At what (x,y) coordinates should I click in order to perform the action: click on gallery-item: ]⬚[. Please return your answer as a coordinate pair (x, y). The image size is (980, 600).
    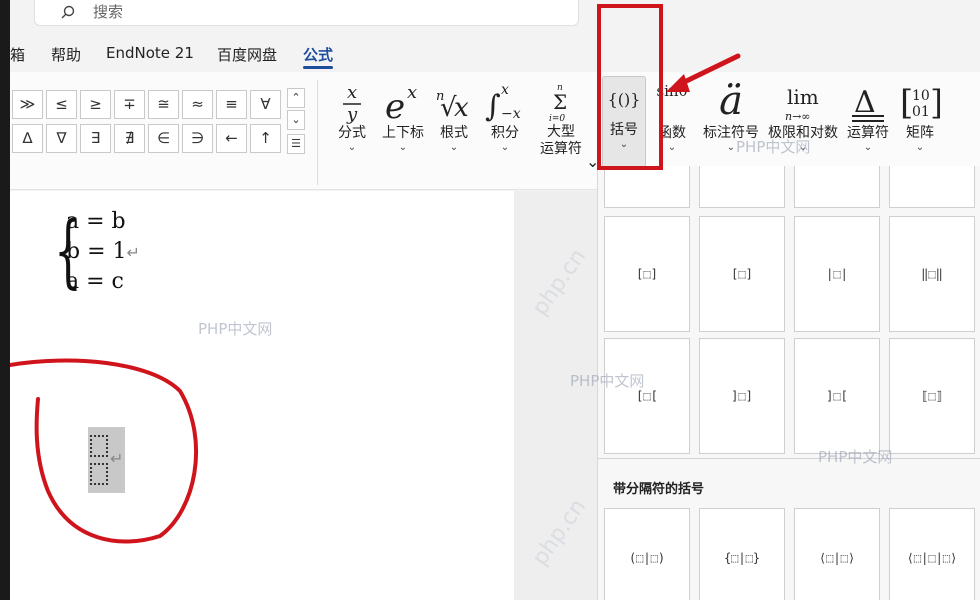
    Looking at the image, I should click on (837, 396).